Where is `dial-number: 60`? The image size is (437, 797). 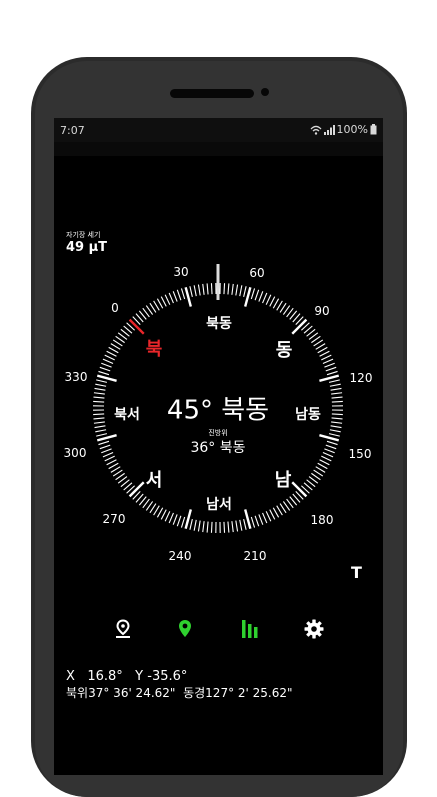 dial-number: 60 is located at coordinates (256, 273).